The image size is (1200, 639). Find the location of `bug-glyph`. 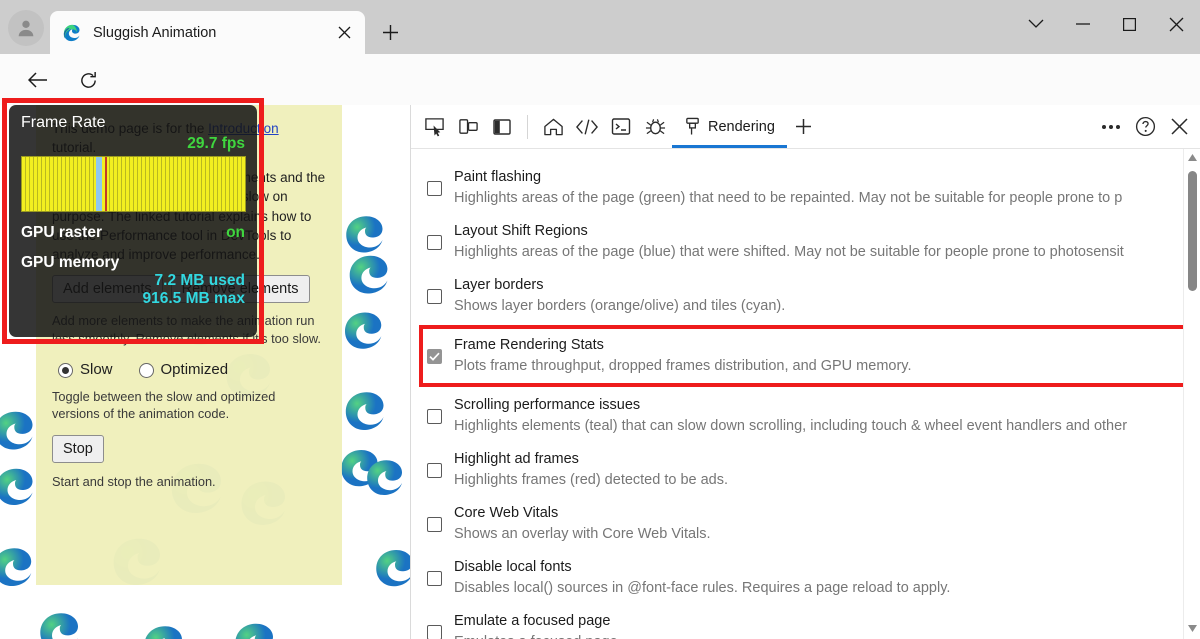

bug-glyph is located at coordinates (655, 126).